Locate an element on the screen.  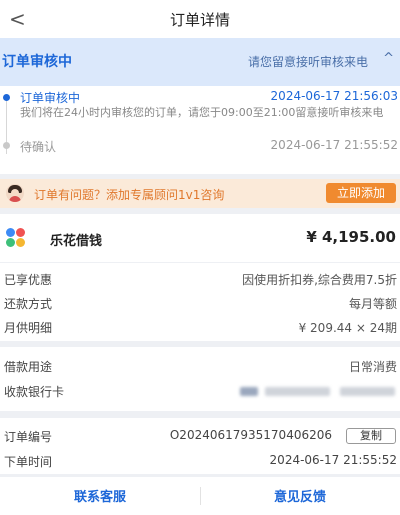
detail-value: 每月等额 is located at coordinates (372, 304).